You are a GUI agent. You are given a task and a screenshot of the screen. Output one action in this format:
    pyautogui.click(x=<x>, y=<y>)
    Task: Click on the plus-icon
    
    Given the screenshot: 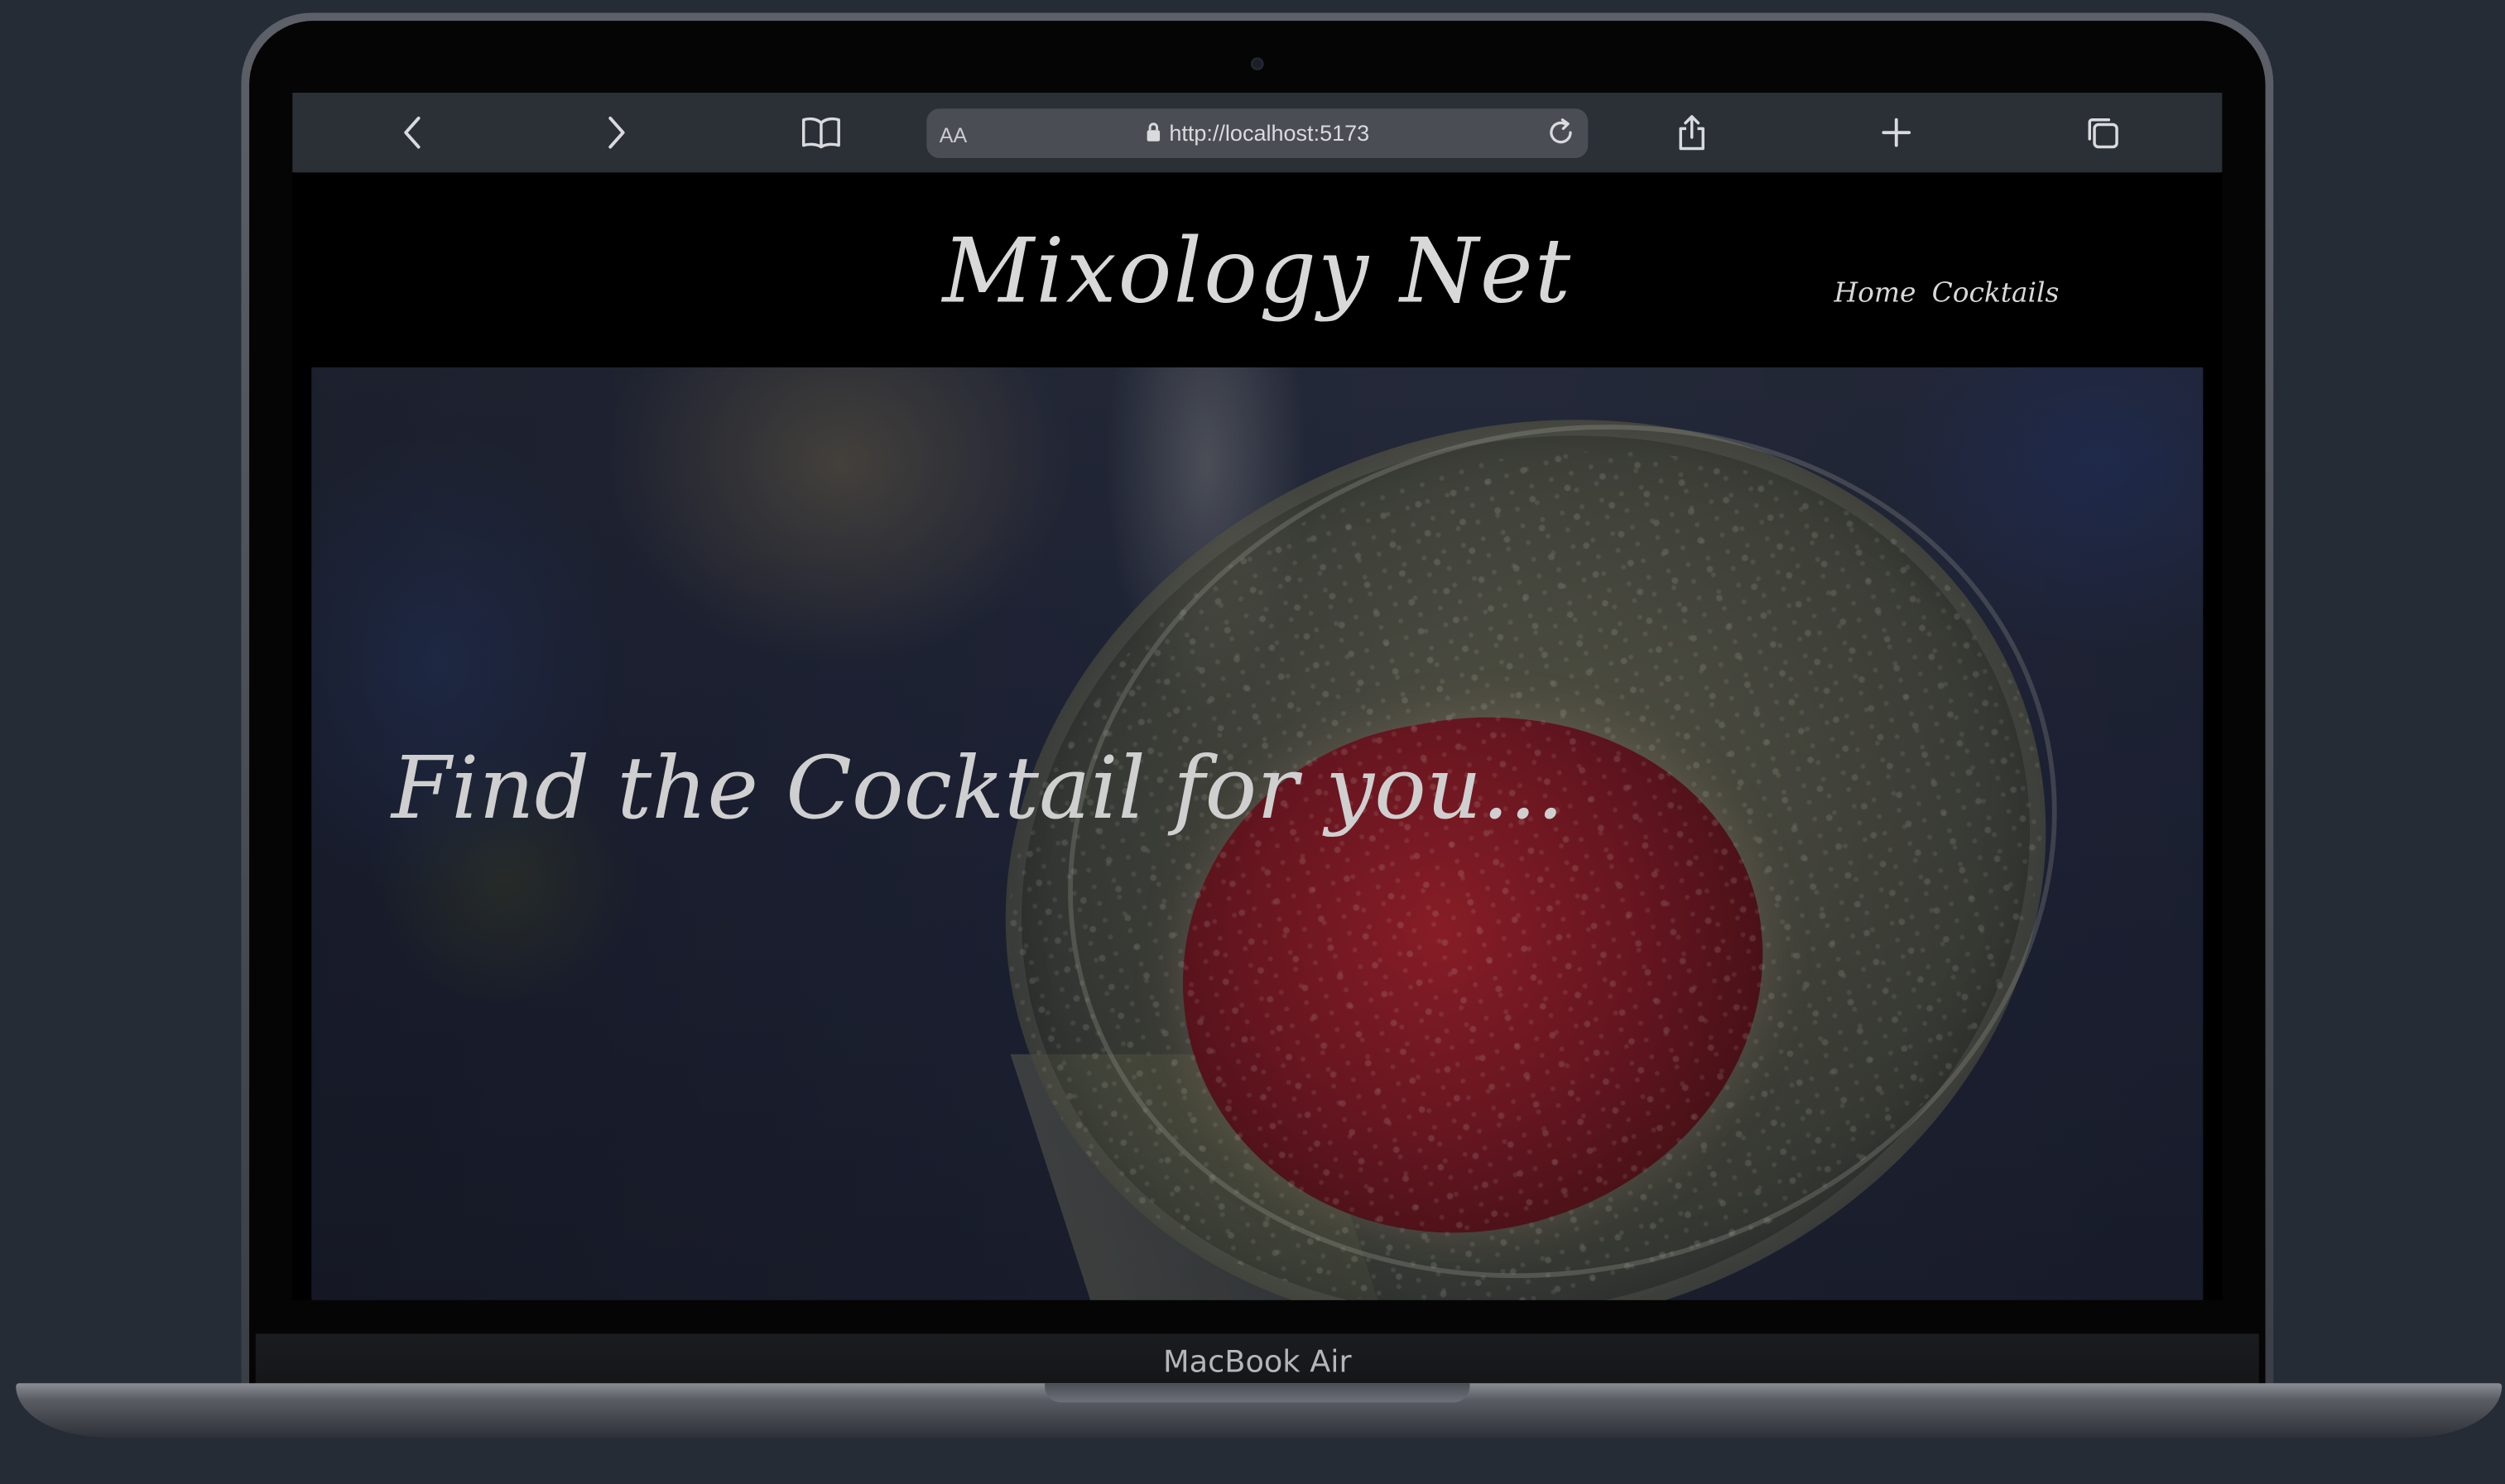 What is the action you would take?
    pyautogui.click(x=1896, y=132)
    